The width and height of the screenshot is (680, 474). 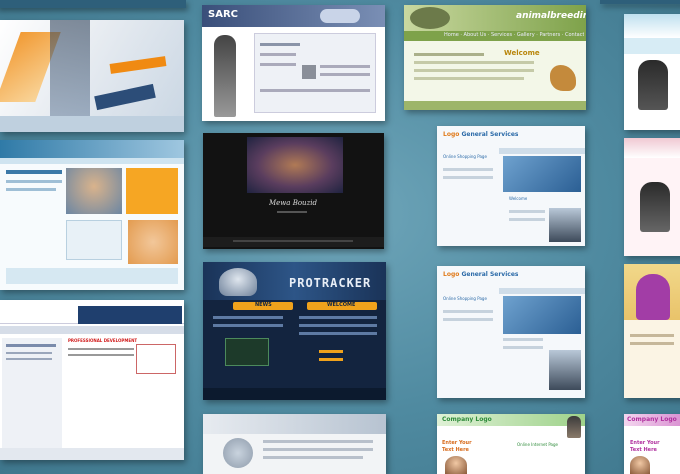 I want to click on thumbnail-dark-portfolio: Mewa Bouzid, so click(x=293, y=191).